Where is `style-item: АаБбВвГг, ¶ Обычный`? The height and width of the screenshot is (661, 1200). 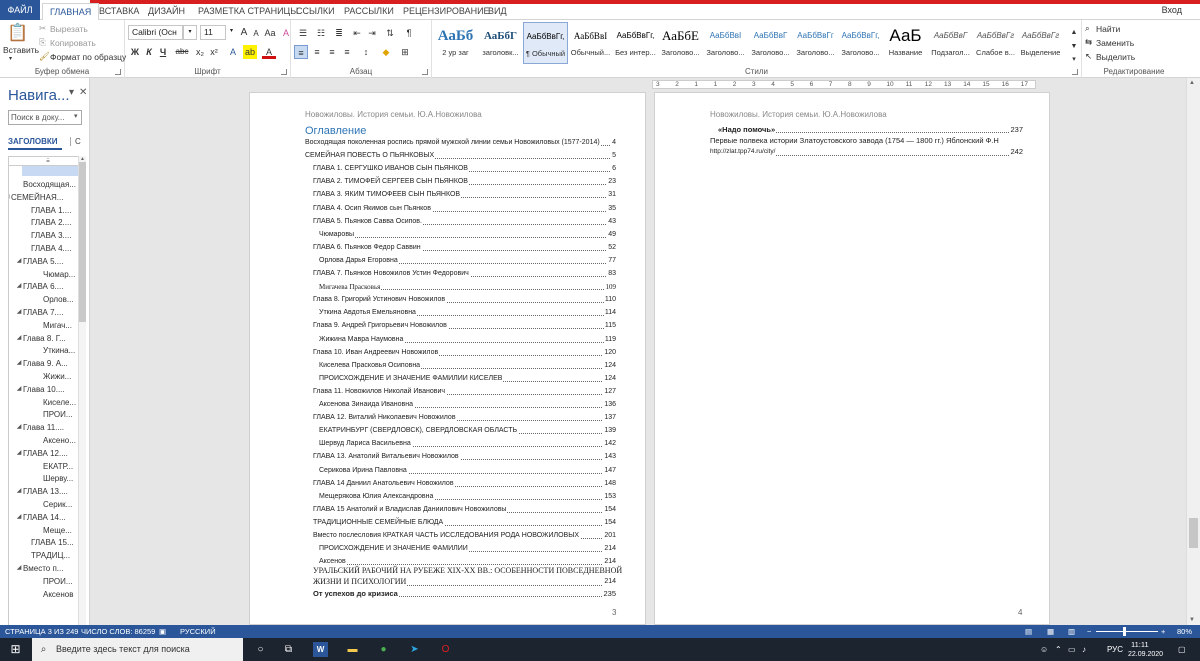
style-item: АаБбВвГг, ¶ Обычный is located at coordinates (545, 43).